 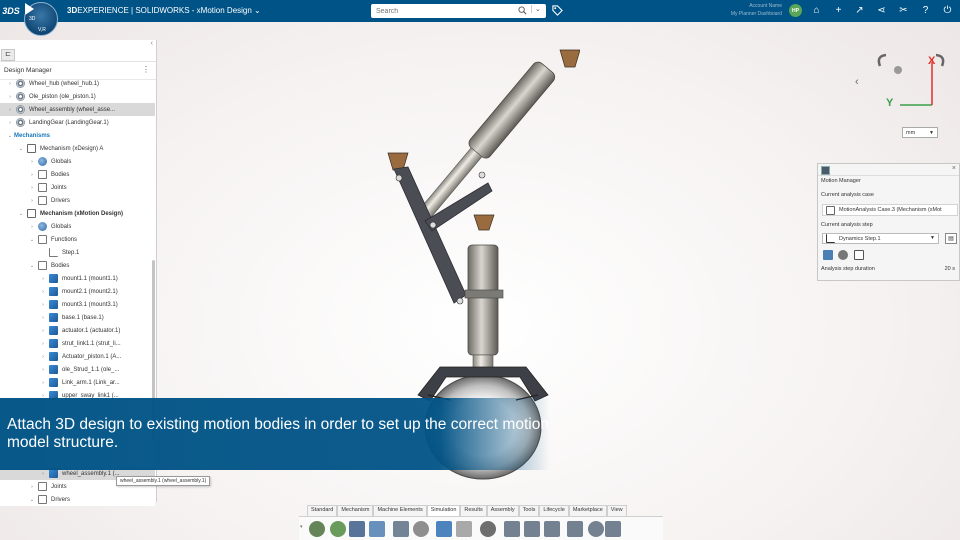 What do you see at coordinates (903, 10) in the screenshot?
I see `tools-icon: ✂` at bounding box center [903, 10].